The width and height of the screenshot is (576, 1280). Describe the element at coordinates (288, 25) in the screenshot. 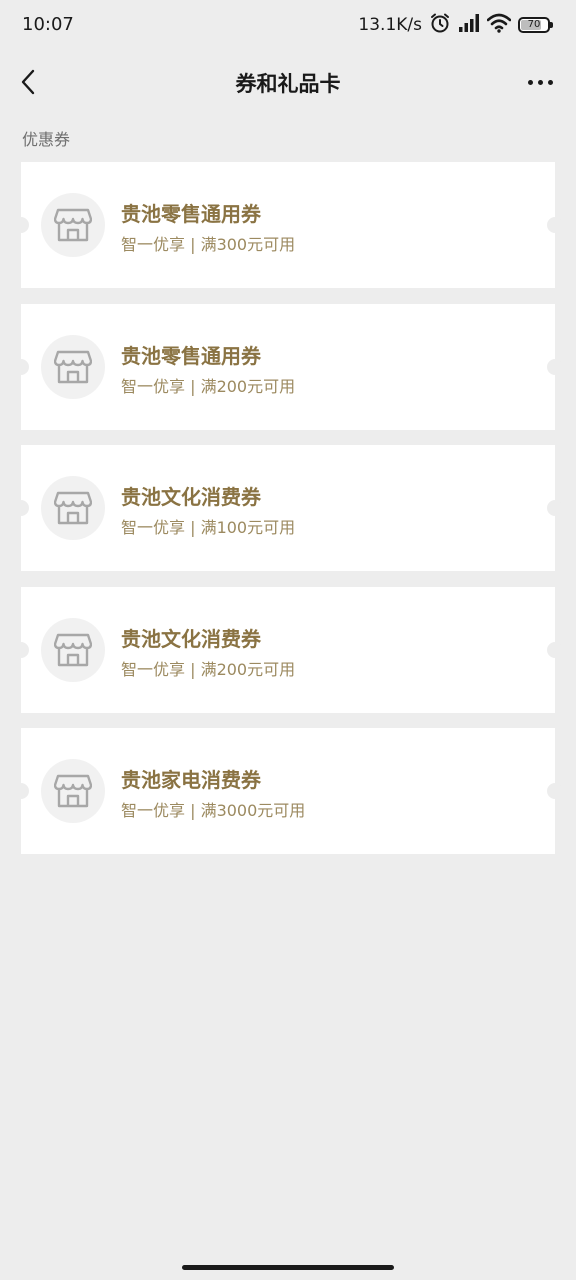

I see `status-bar: 10:07 13.1K/s 70` at that location.